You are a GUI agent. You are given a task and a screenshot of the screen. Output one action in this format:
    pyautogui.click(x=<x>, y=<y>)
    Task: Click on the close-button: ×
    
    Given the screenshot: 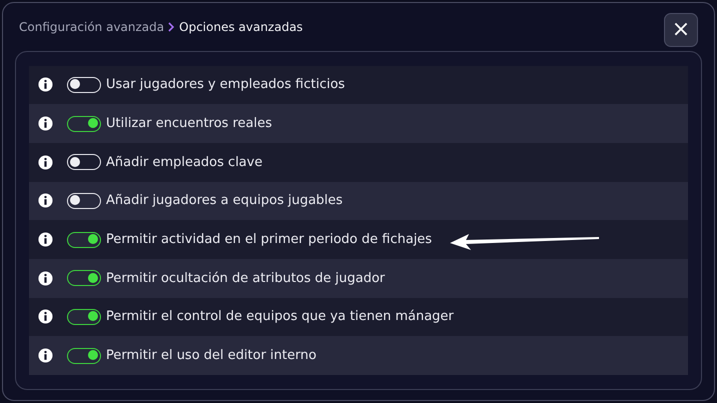 What is the action you would take?
    pyautogui.click(x=681, y=29)
    